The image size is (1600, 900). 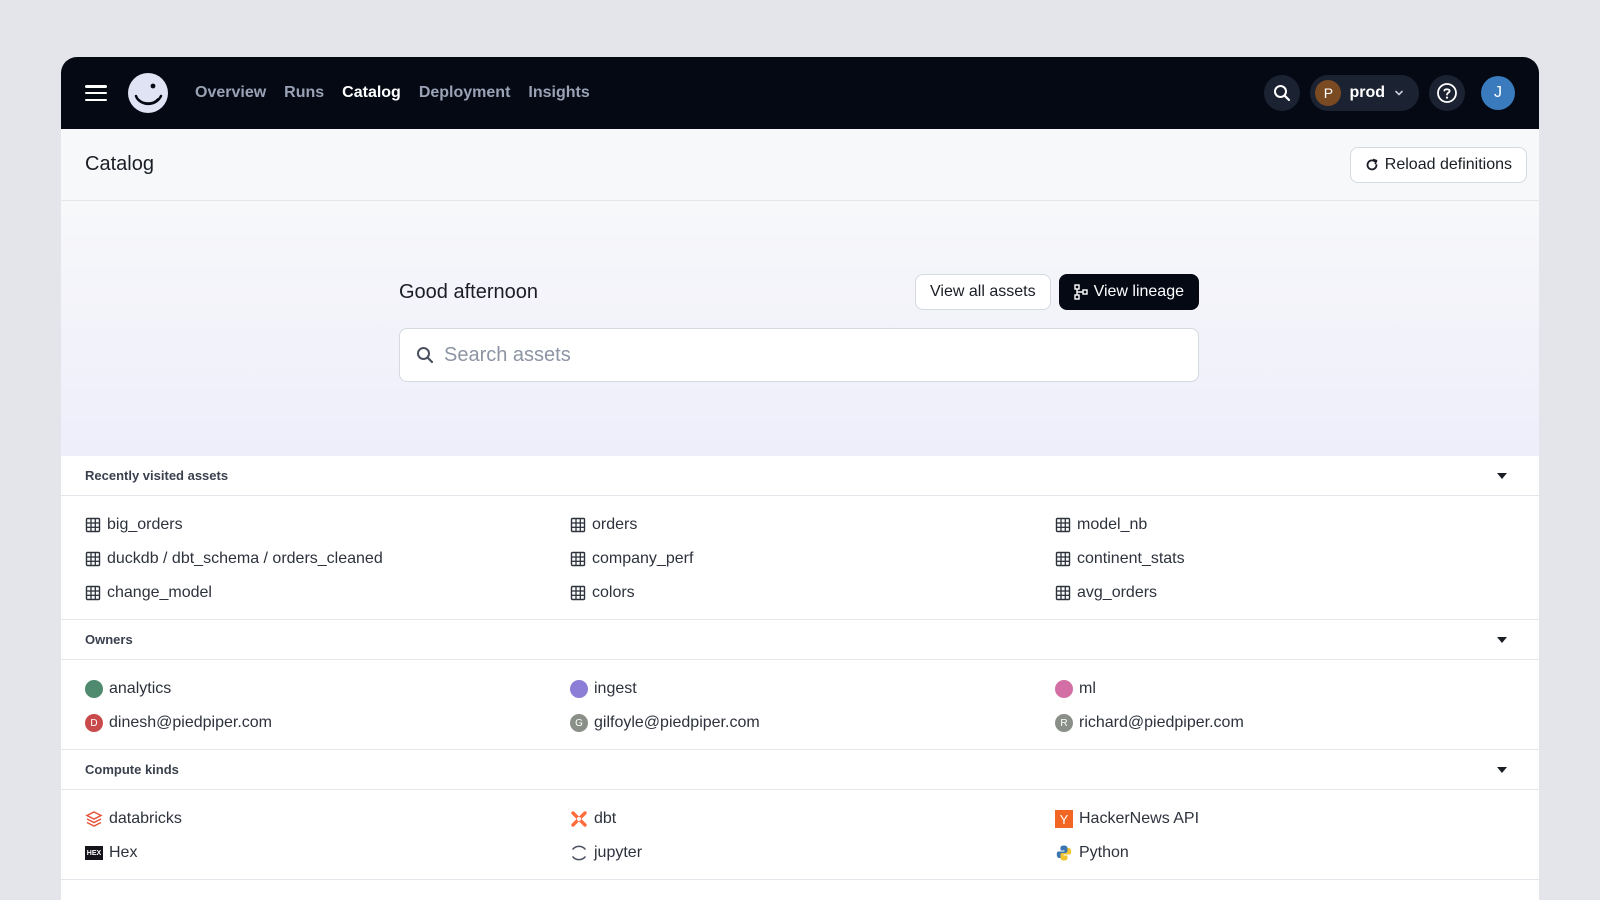 I want to click on reload-definitions-label: Reload definitions, so click(x=1448, y=164).